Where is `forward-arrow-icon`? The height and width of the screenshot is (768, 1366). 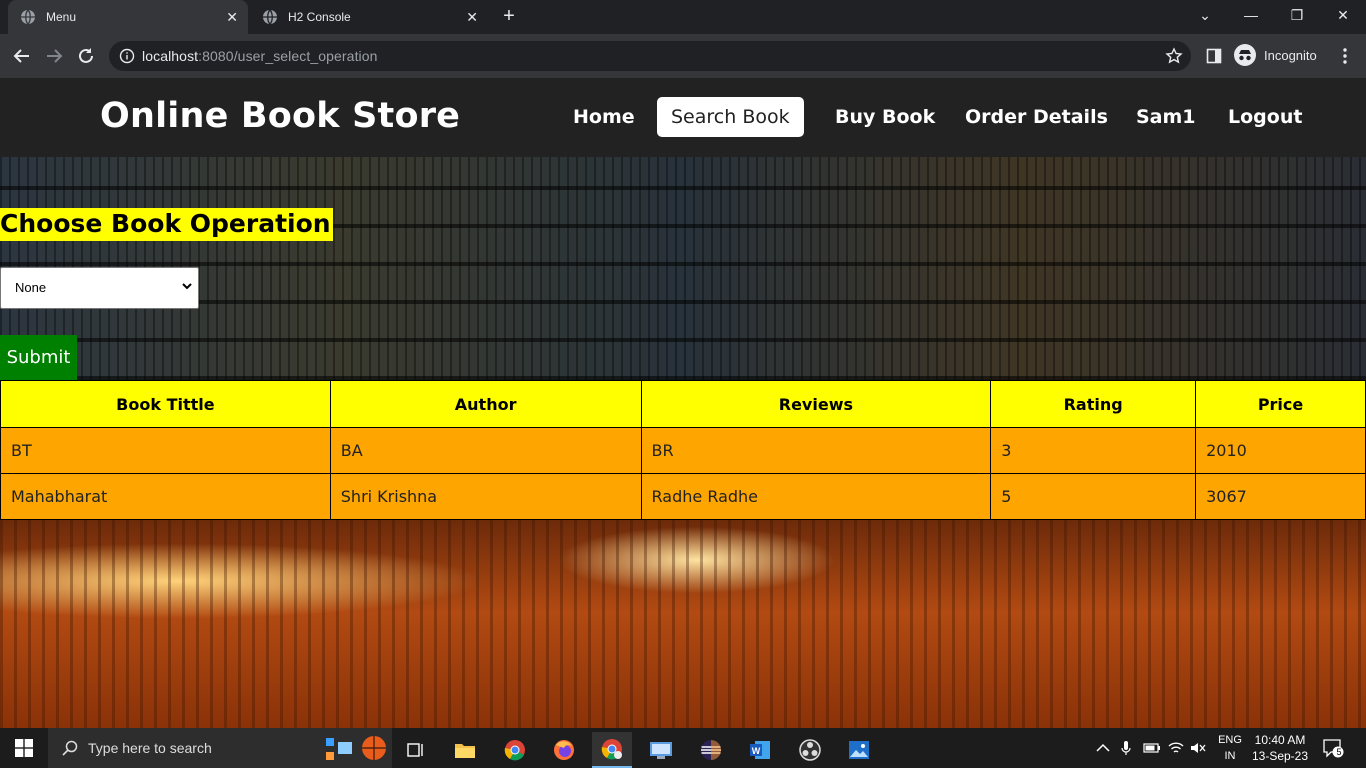
forward-arrow-icon is located at coordinates (54, 56).